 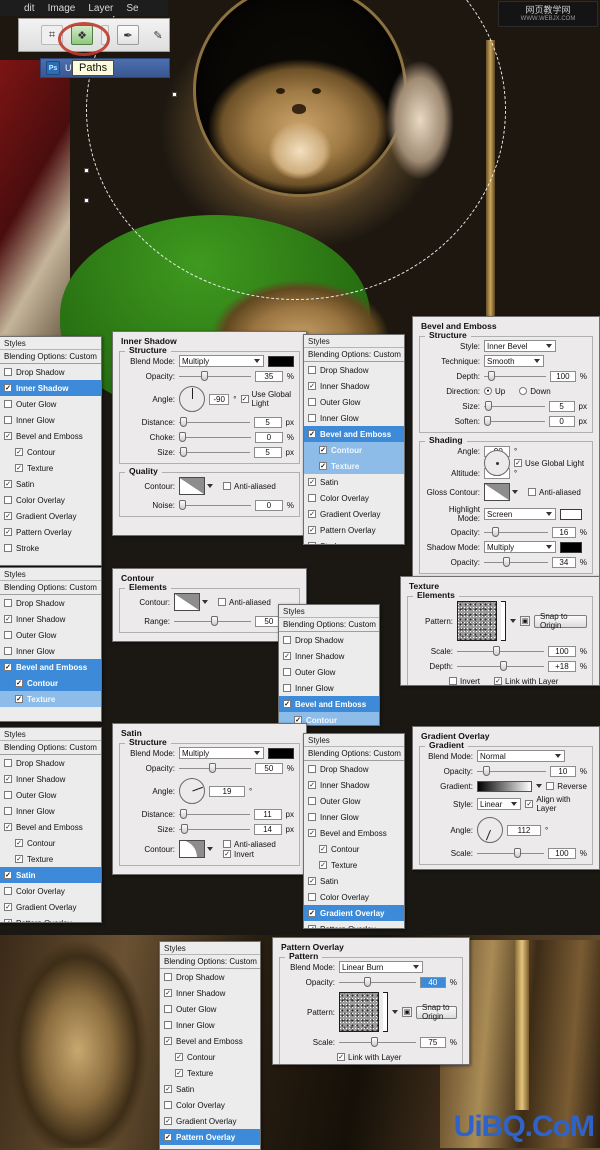 What do you see at coordinates (561, 666) in the screenshot?
I see `depth-value: +18` at bounding box center [561, 666].